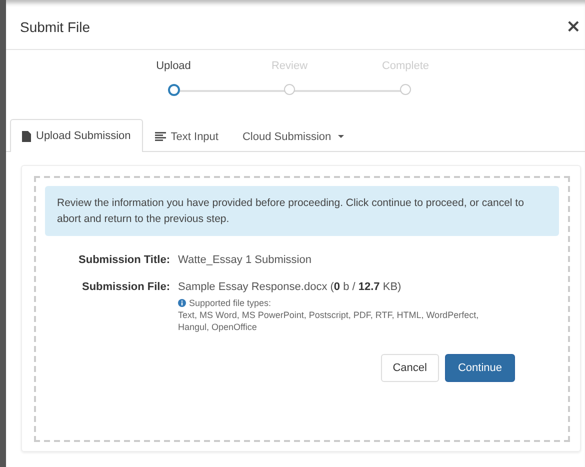 The image size is (585, 467). Describe the element at coordinates (160, 136) in the screenshot. I see `lines-icon` at that location.